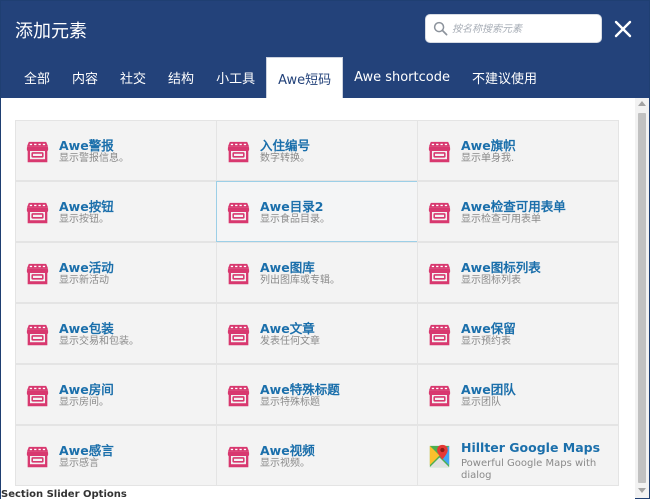  What do you see at coordinates (94, 158) in the screenshot?
I see `element-description: 显示警报信息。` at bounding box center [94, 158].